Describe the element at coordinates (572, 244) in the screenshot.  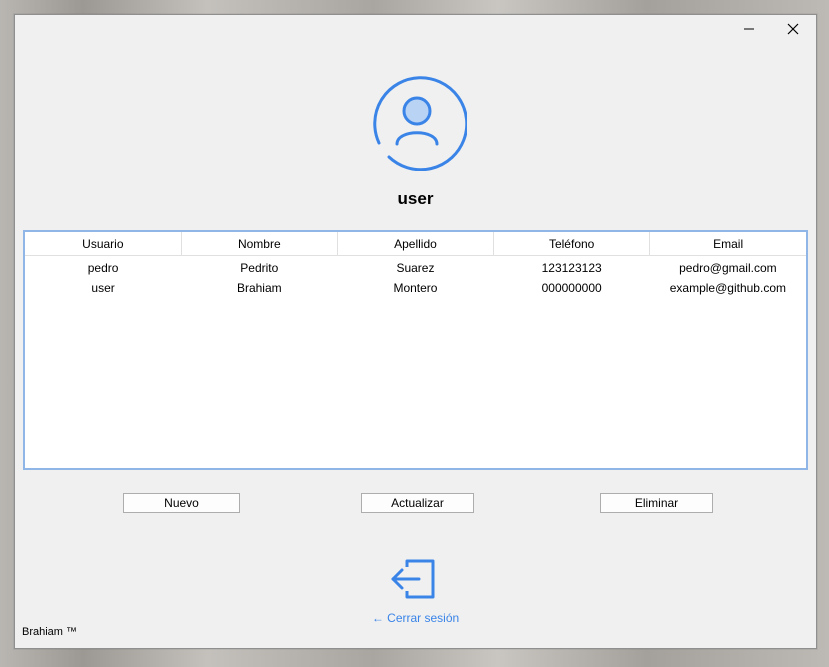
I see `column-header-telefono: Teléfono` at that location.